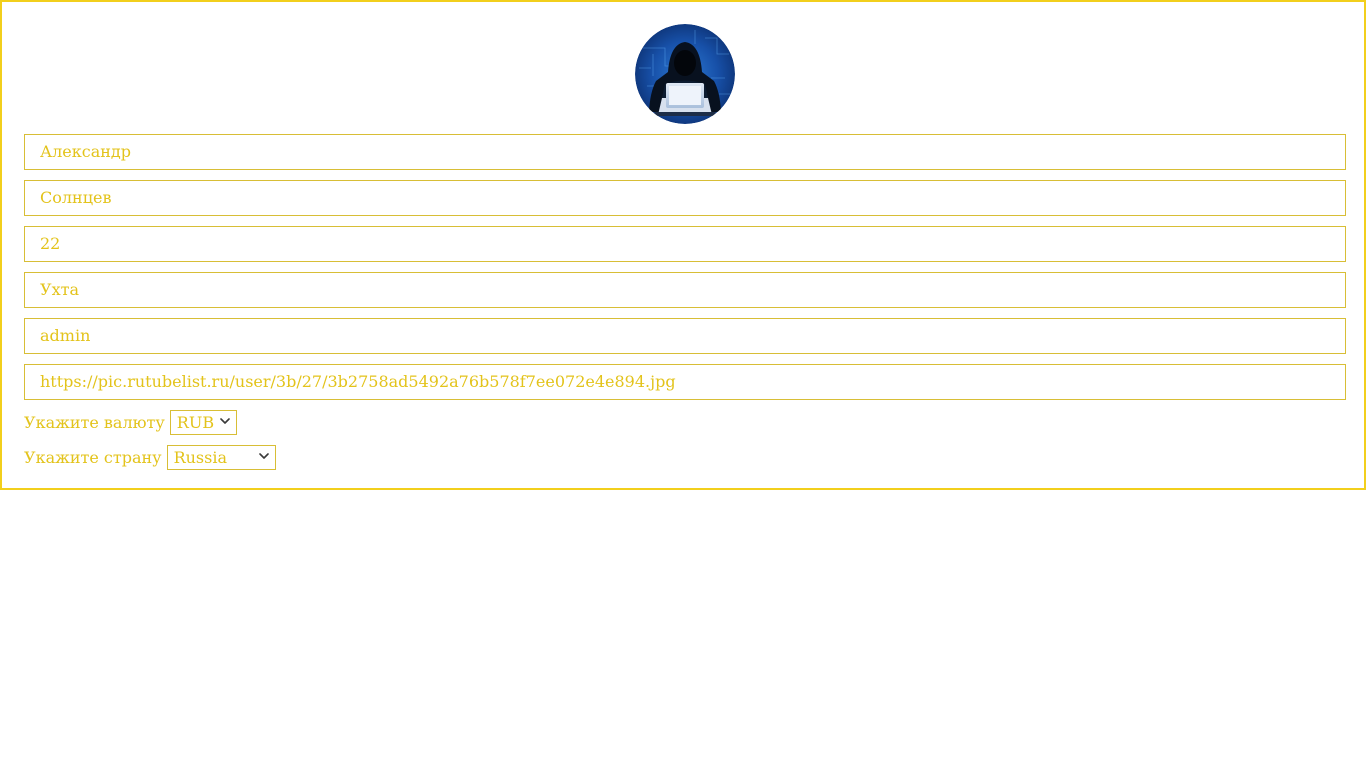 The width and height of the screenshot is (1366, 768). What do you see at coordinates (685, 152) in the screenshot?
I see `first-name-field: Александр` at bounding box center [685, 152].